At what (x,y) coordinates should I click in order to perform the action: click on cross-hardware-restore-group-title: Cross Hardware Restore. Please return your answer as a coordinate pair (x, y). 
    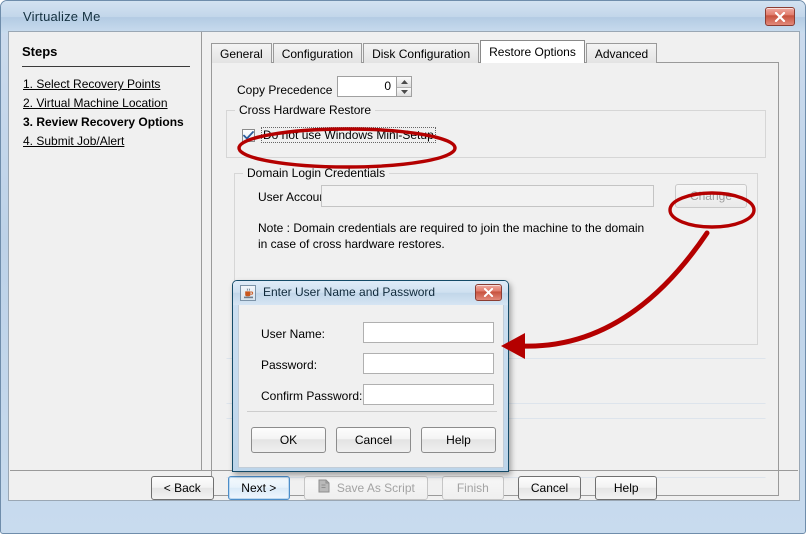
    Looking at the image, I should click on (305, 110).